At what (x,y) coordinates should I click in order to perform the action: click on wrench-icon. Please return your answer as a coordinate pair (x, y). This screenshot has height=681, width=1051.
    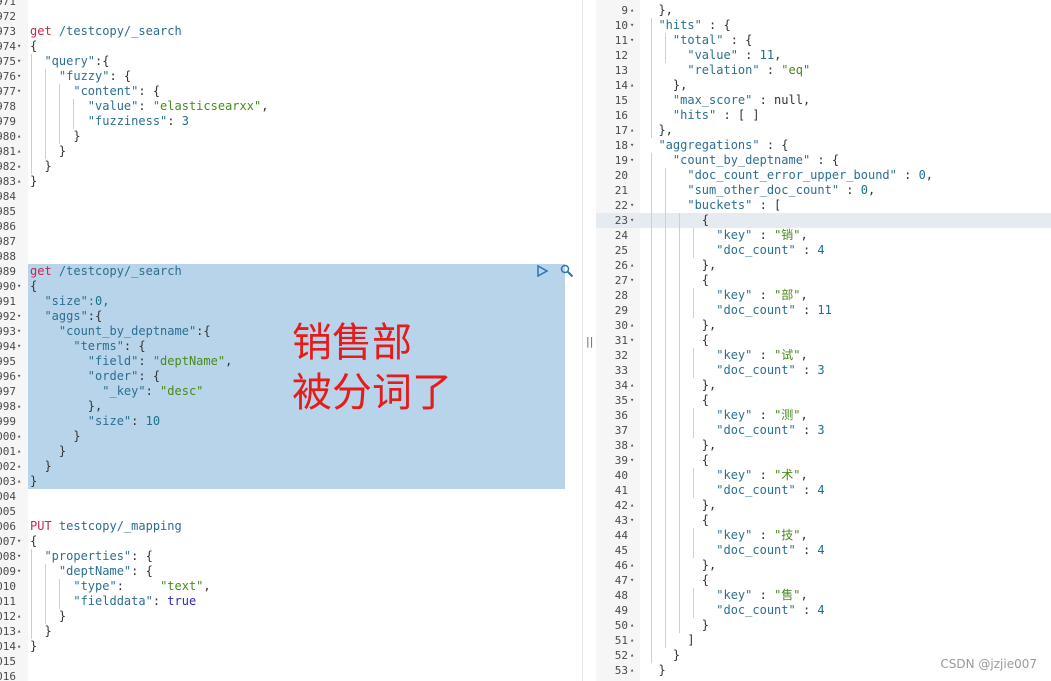
    Looking at the image, I should click on (567, 271).